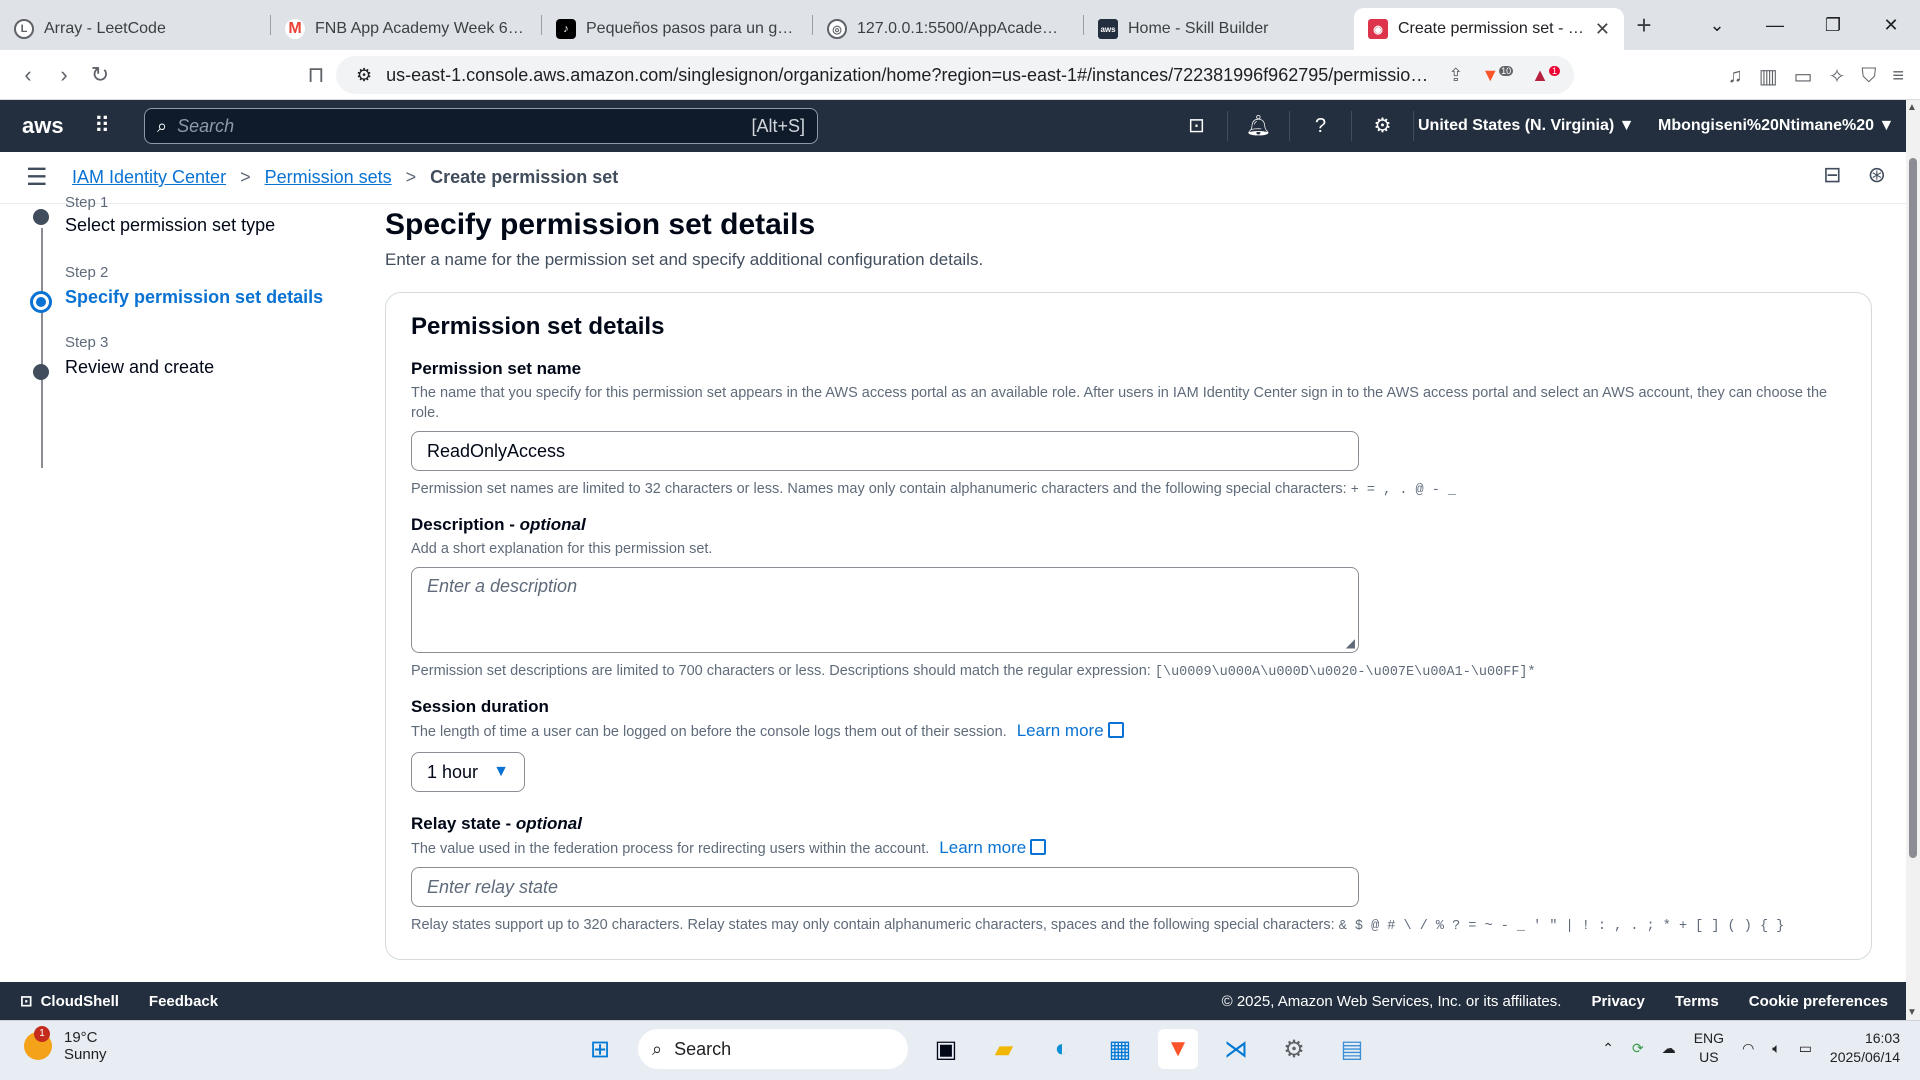 This screenshot has width=1920, height=1080. I want to click on step-label: Select permission set type, so click(170, 225).